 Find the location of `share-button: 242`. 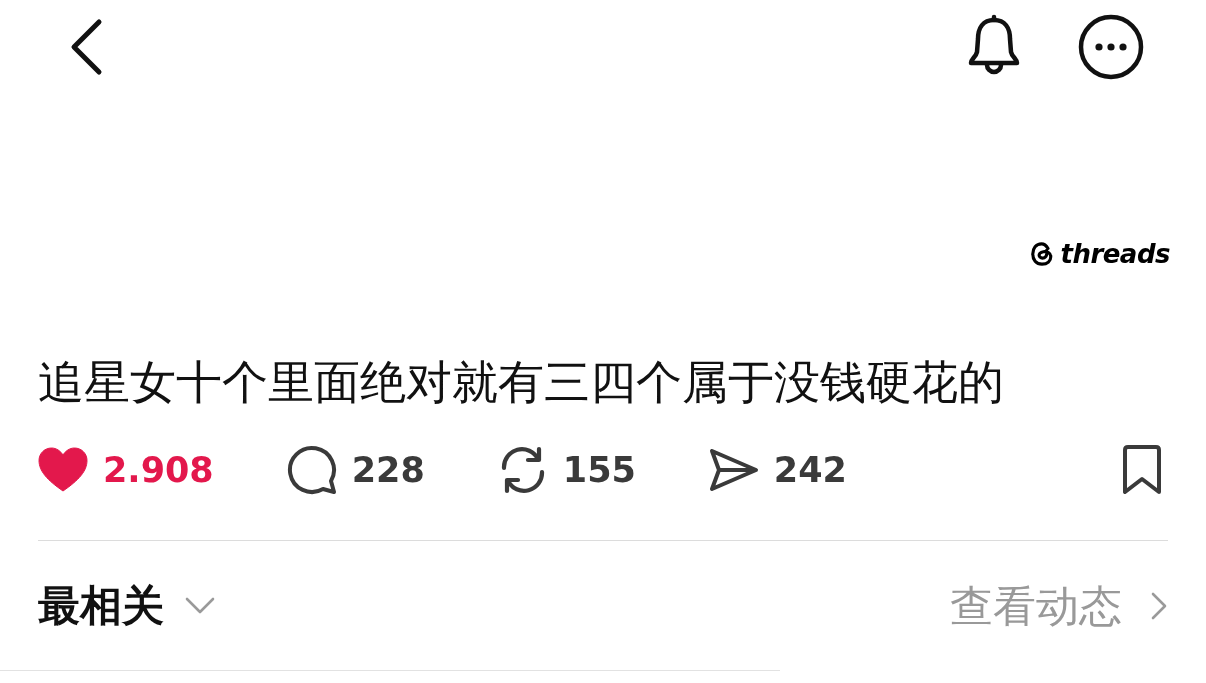

share-button: 242 is located at coordinates (777, 470).